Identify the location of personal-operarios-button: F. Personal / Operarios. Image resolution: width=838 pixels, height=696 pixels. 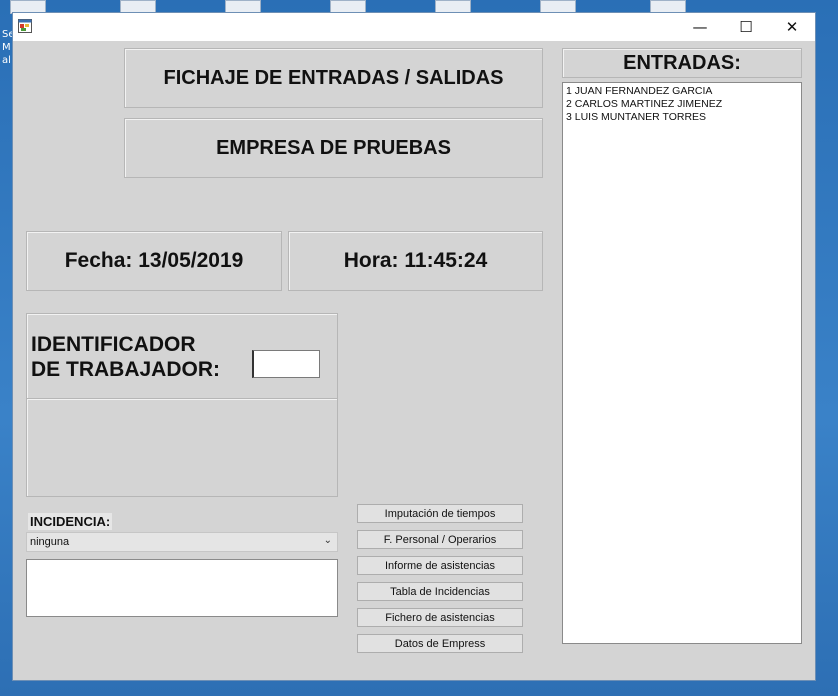
(440, 539).